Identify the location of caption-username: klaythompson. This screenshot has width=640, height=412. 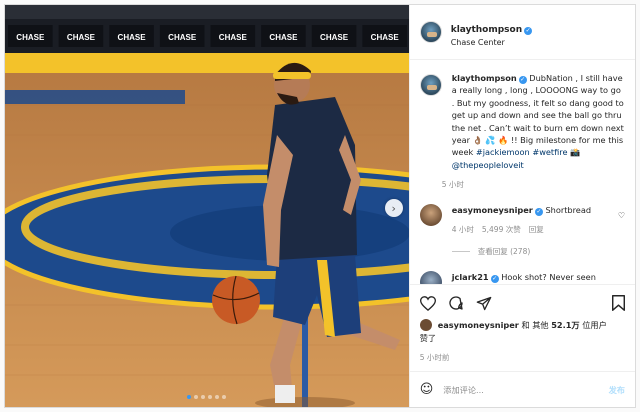
(484, 78).